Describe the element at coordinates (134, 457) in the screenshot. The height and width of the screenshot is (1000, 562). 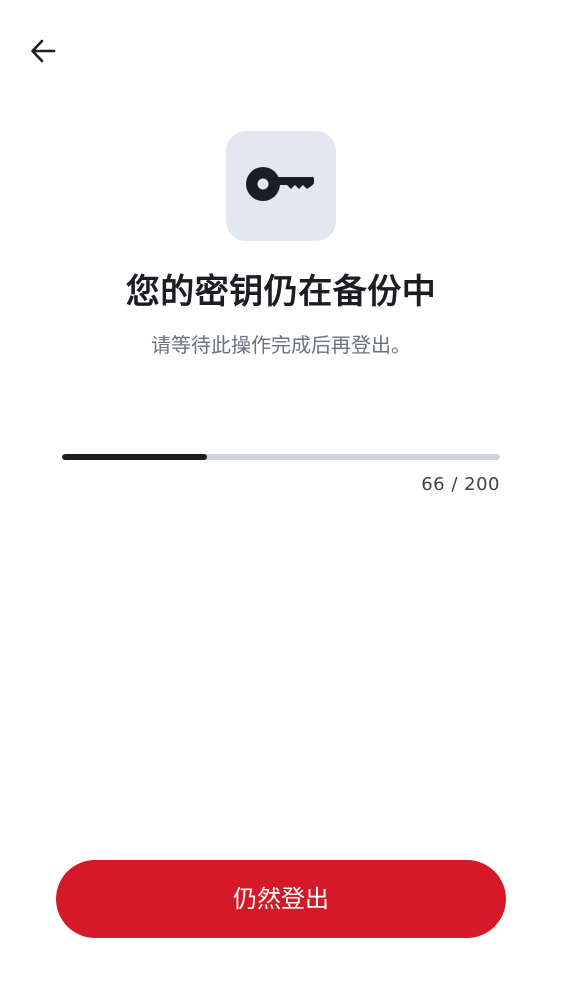
I see `backup-progress-fill` at that location.